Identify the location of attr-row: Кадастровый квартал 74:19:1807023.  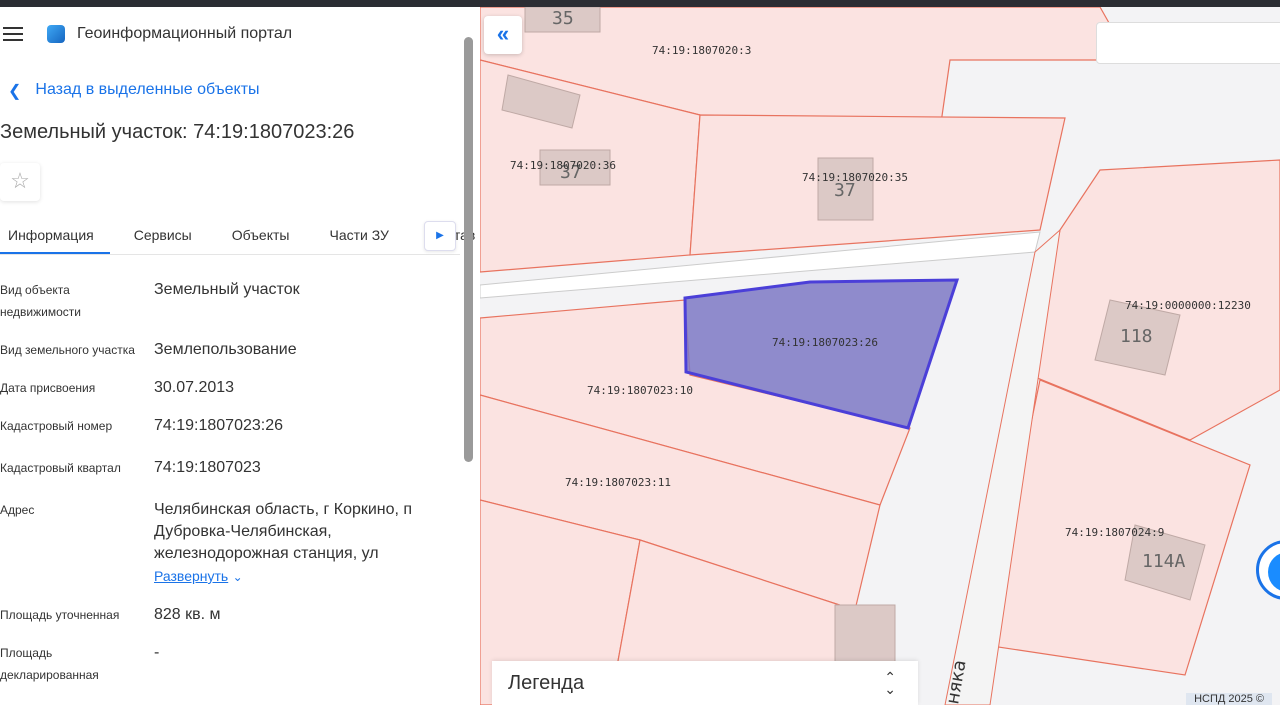
(230, 468).